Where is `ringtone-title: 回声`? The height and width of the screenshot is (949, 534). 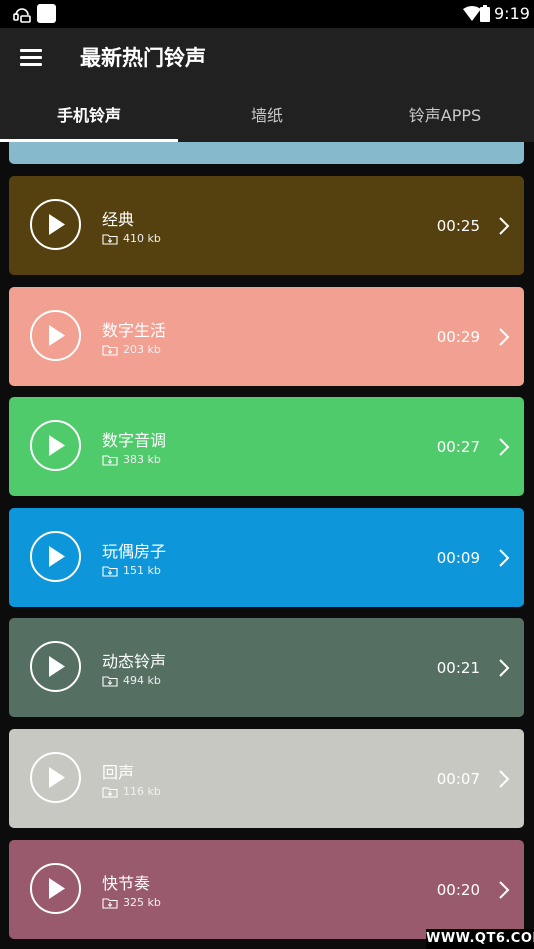 ringtone-title: 回声 is located at coordinates (118, 772).